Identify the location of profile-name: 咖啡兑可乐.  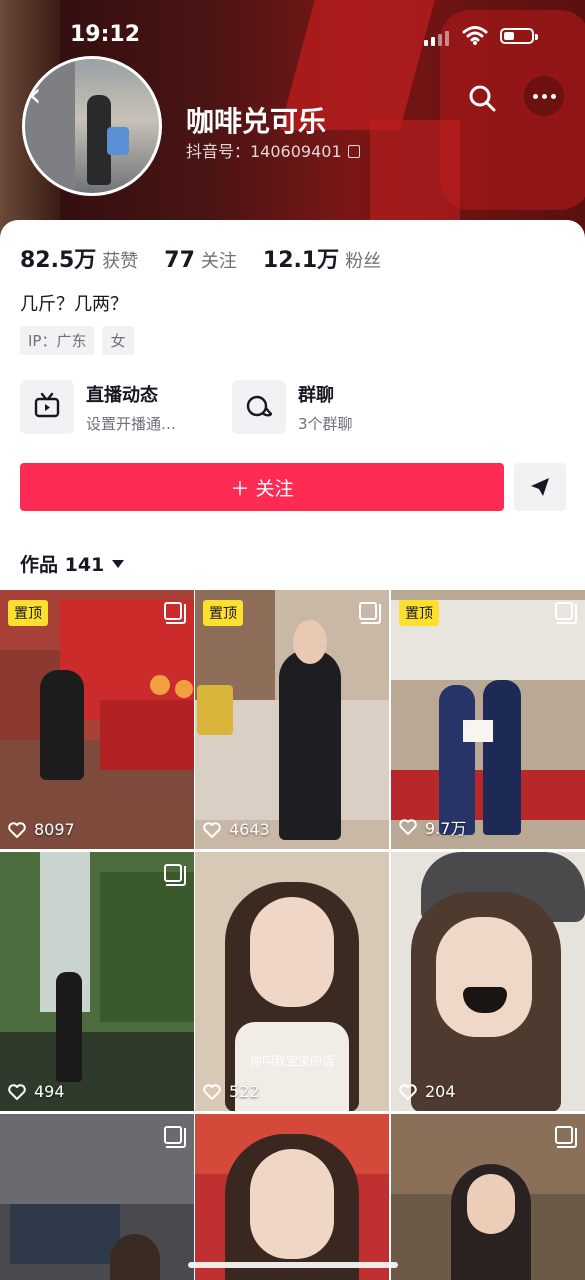
(256, 121).